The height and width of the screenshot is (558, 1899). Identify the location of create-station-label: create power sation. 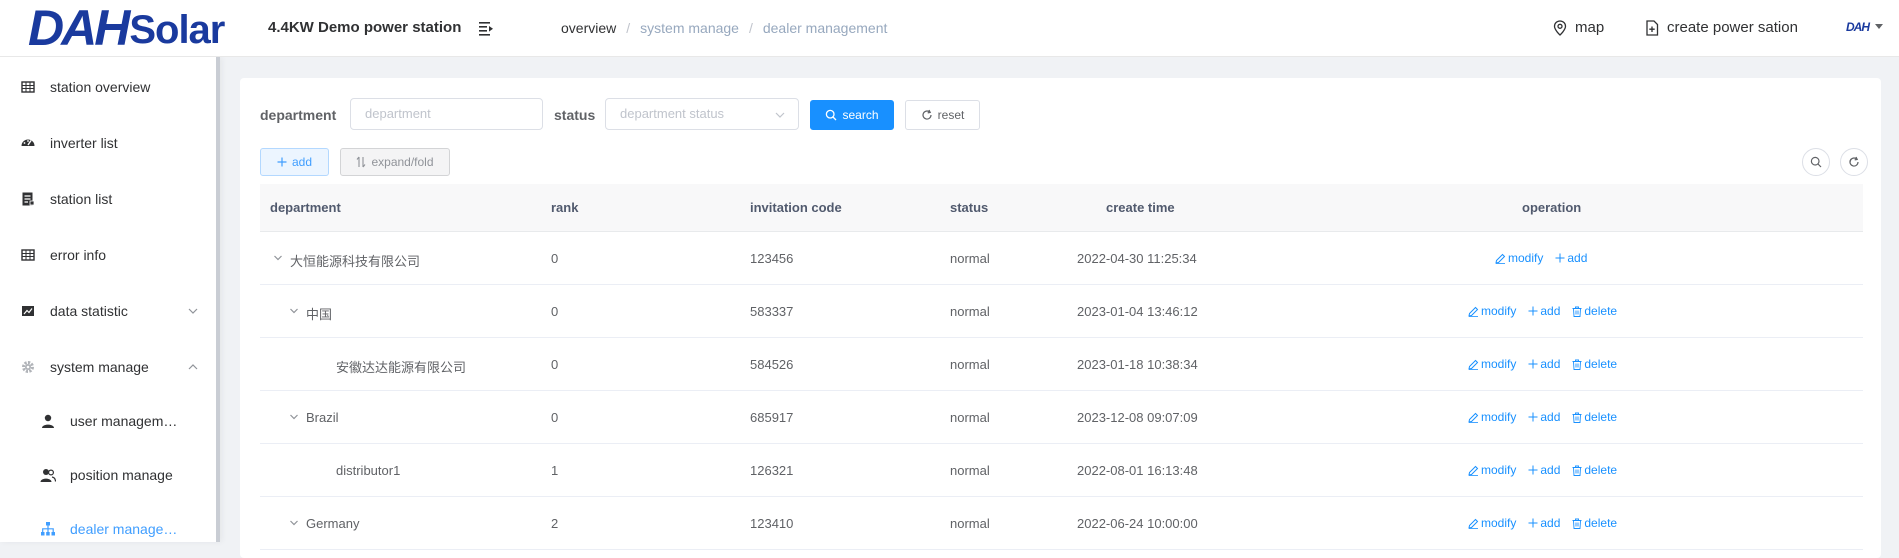
(1732, 27).